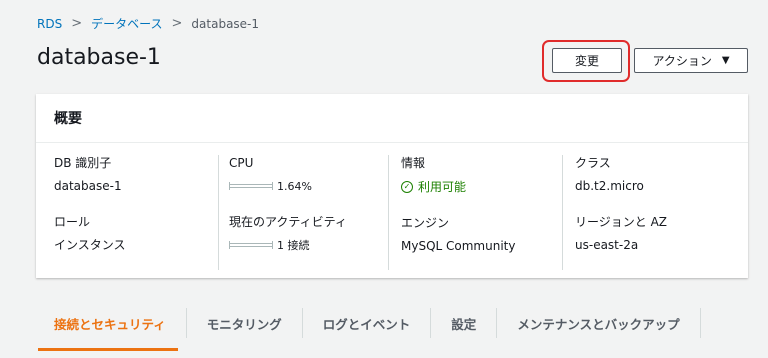 Image resolution: width=768 pixels, height=358 pixels. What do you see at coordinates (392, 118) in the screenshot?
I see `summary-header: 概要` at bounding box center [392, 118].